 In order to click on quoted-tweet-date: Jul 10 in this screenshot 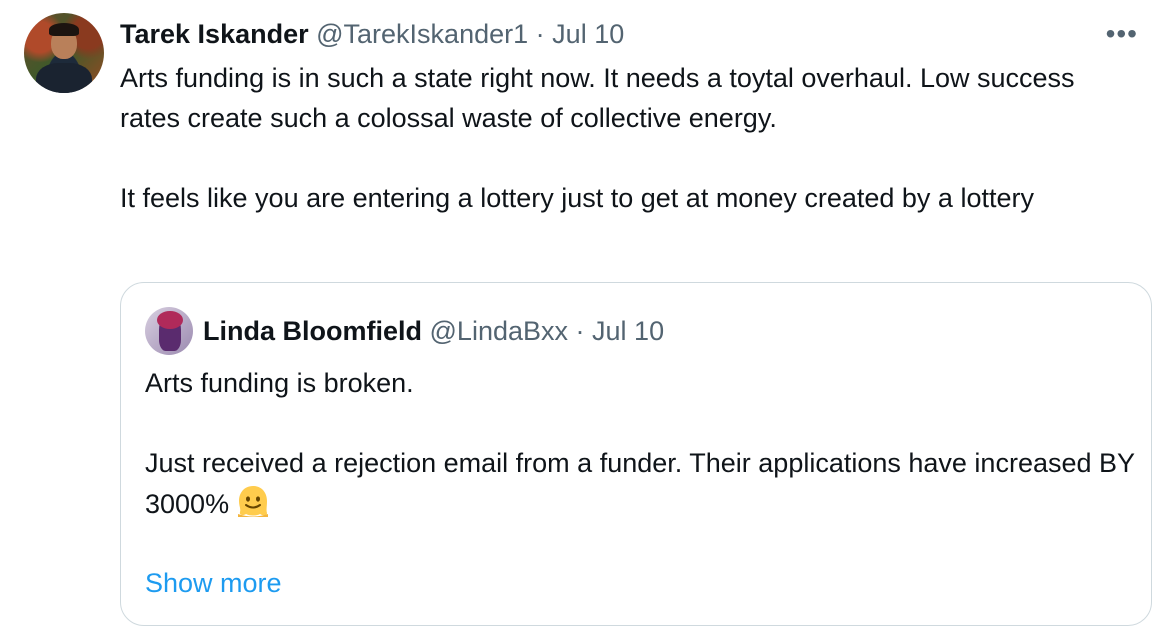, I will do `click(628, 331)`.